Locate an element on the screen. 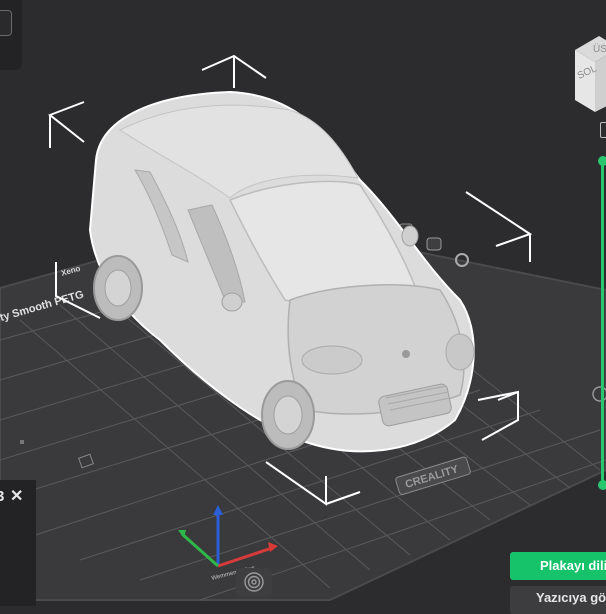 Image resolution: width=606 pixels, height=614 pixels. send-to-printer-button: Yazıcıya gönder is located at coordinates (558, 600).